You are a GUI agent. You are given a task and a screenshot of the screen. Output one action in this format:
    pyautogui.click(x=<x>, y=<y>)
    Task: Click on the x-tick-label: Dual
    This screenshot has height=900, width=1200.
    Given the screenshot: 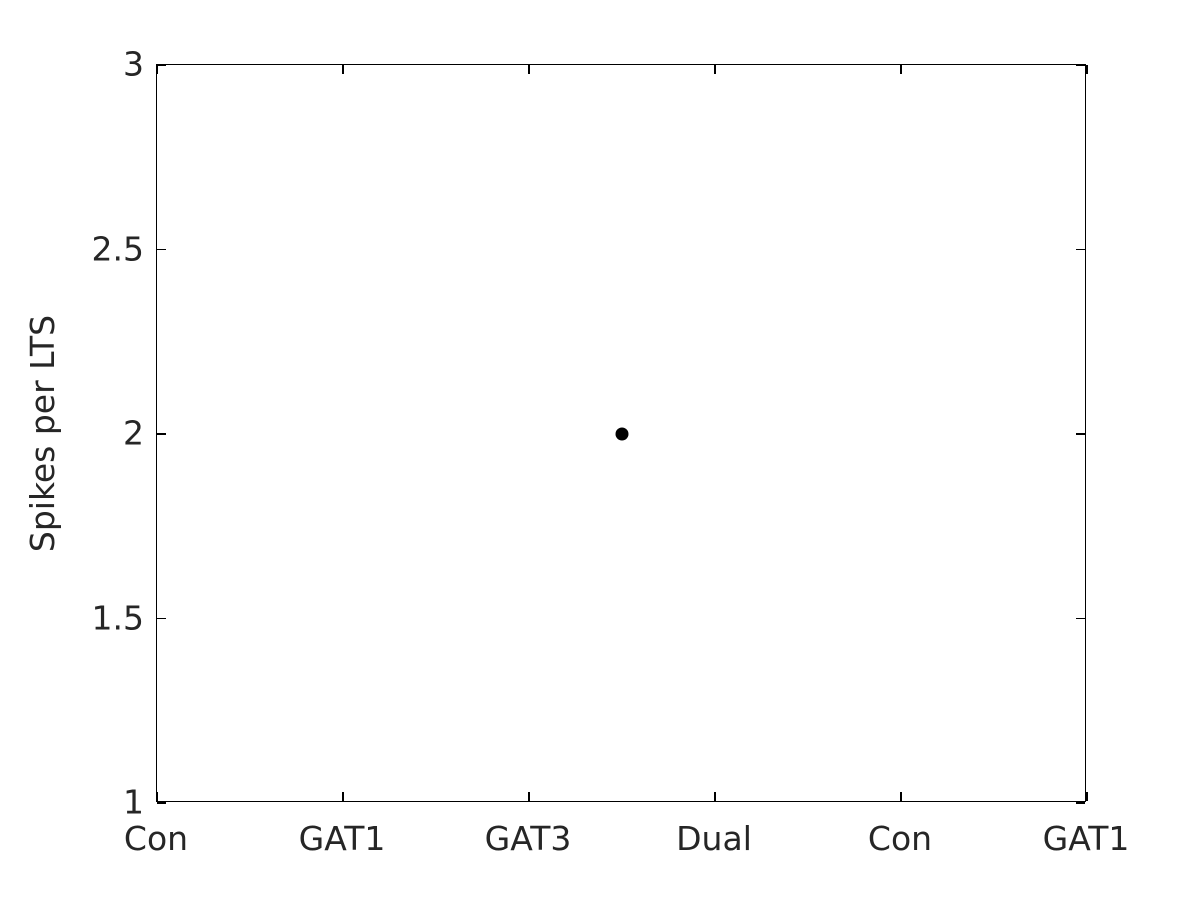 What is the action you would take?
    pyautogui.click(x=714, y=838)
    